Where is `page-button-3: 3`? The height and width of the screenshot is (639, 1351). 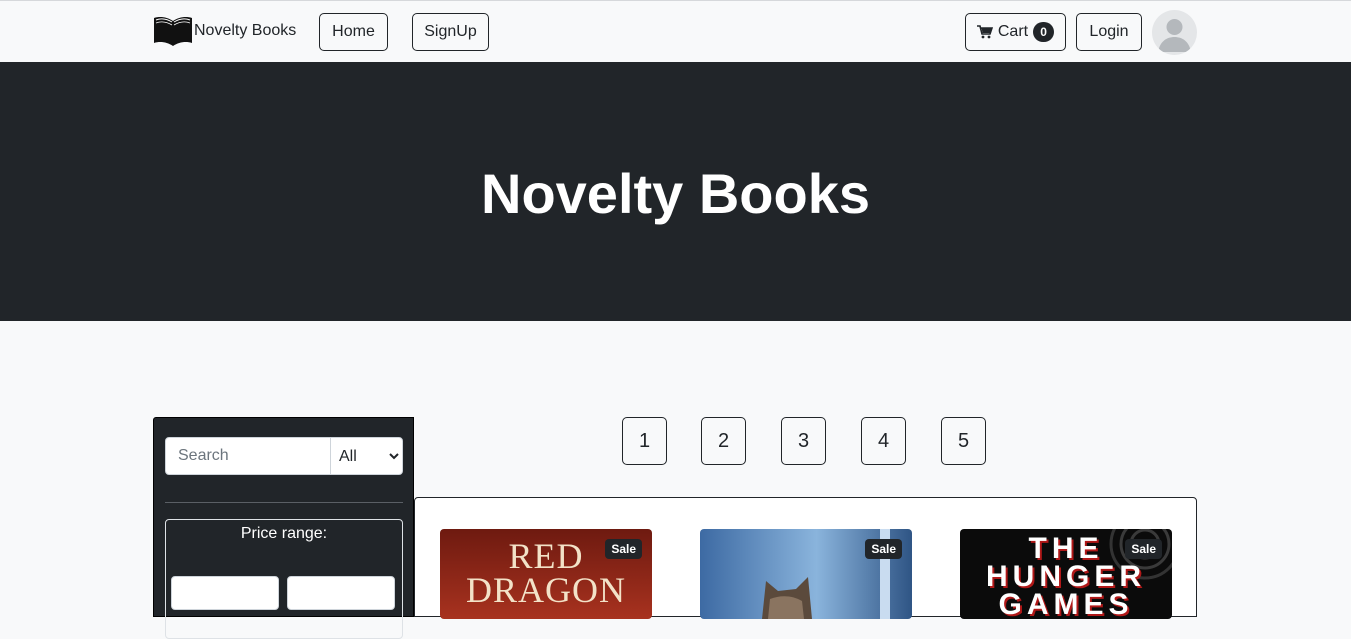
page-button-3: 3 is located at coordinates (803, 441).